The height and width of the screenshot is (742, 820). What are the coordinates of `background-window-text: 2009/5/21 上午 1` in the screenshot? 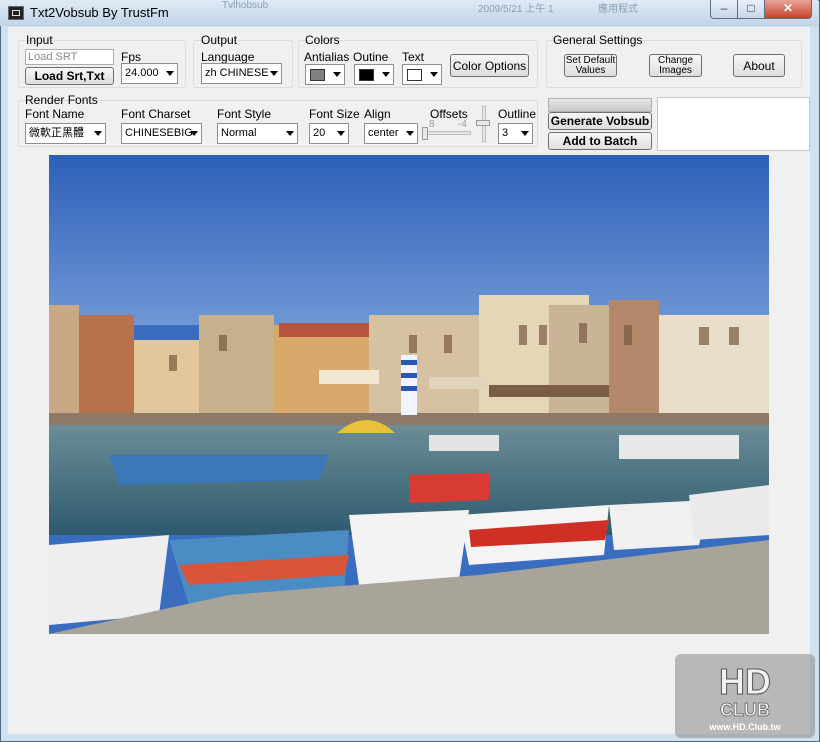 It's located at (516, 9).